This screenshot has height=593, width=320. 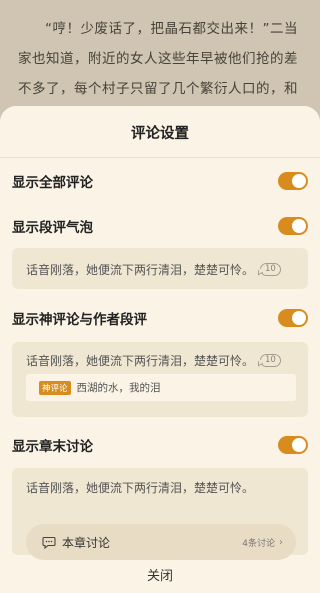 I want to click on chapter-discussion-toggle, so click(x=293, y=445).